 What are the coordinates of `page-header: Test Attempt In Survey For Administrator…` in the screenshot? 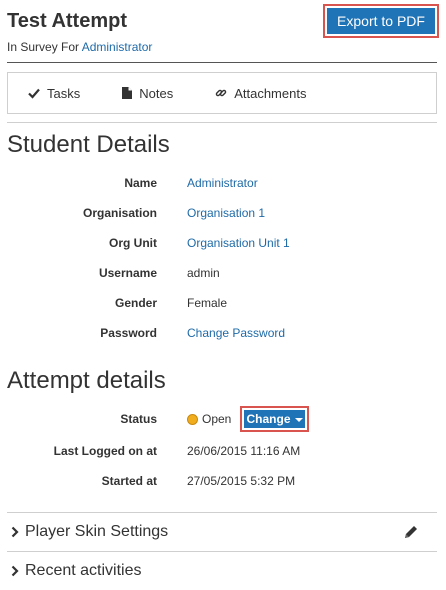 It's located at (223, 30).